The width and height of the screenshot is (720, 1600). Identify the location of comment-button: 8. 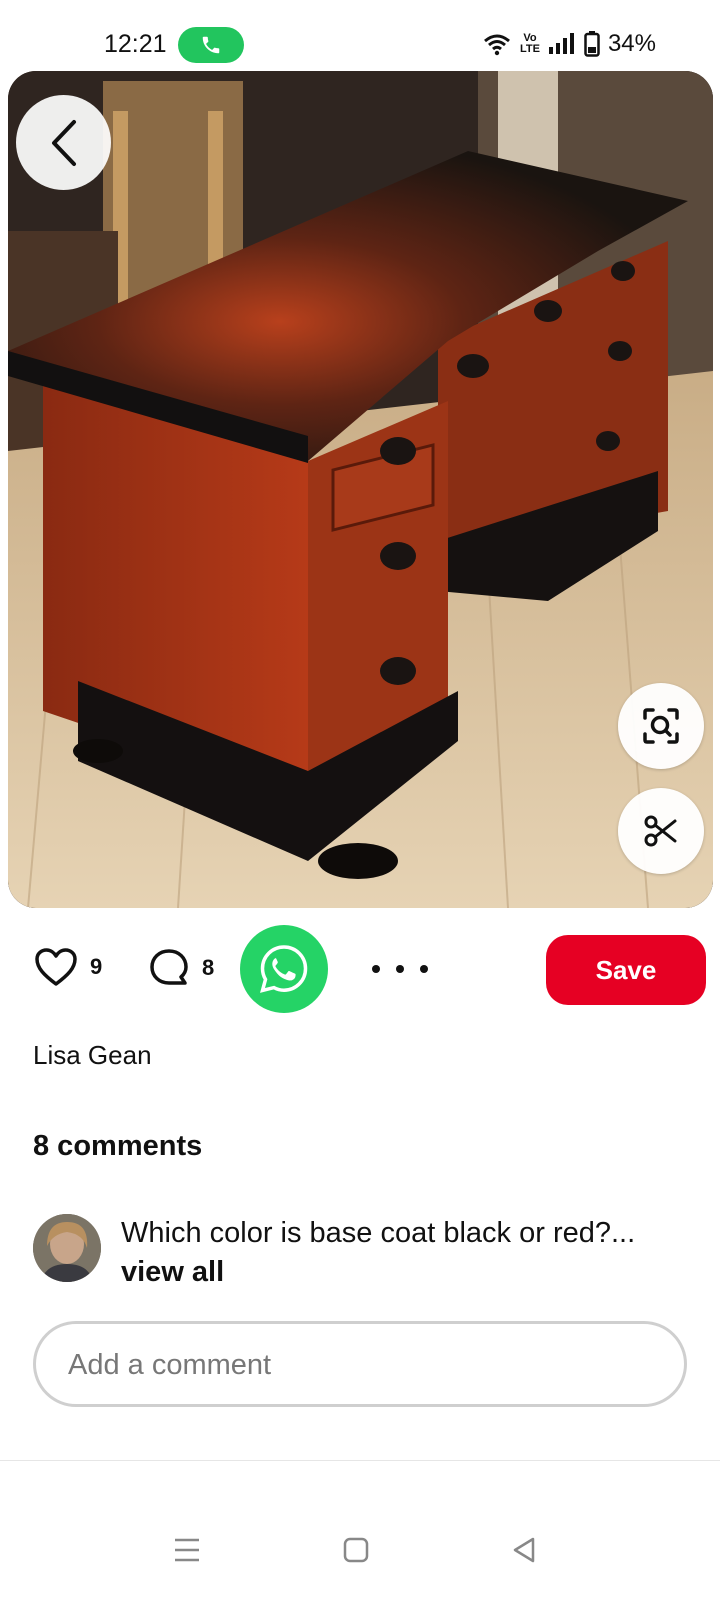
(181, 968).